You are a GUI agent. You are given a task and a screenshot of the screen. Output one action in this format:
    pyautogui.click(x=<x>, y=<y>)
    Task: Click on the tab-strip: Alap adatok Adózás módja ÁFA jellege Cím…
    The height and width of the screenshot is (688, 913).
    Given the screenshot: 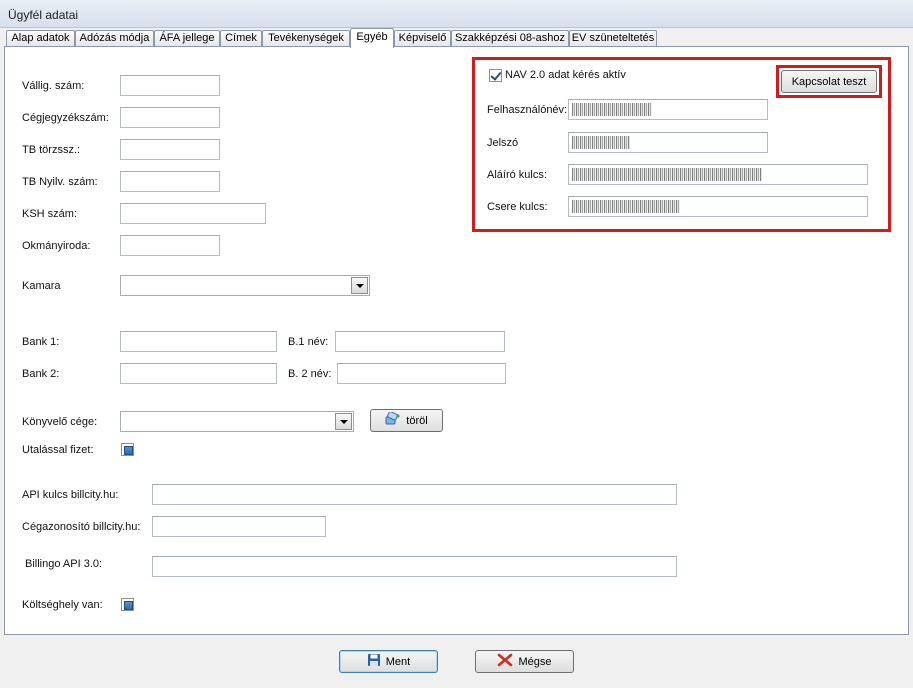 What is the action you would take?
    pyautogui.click(x=456, y=38)
    